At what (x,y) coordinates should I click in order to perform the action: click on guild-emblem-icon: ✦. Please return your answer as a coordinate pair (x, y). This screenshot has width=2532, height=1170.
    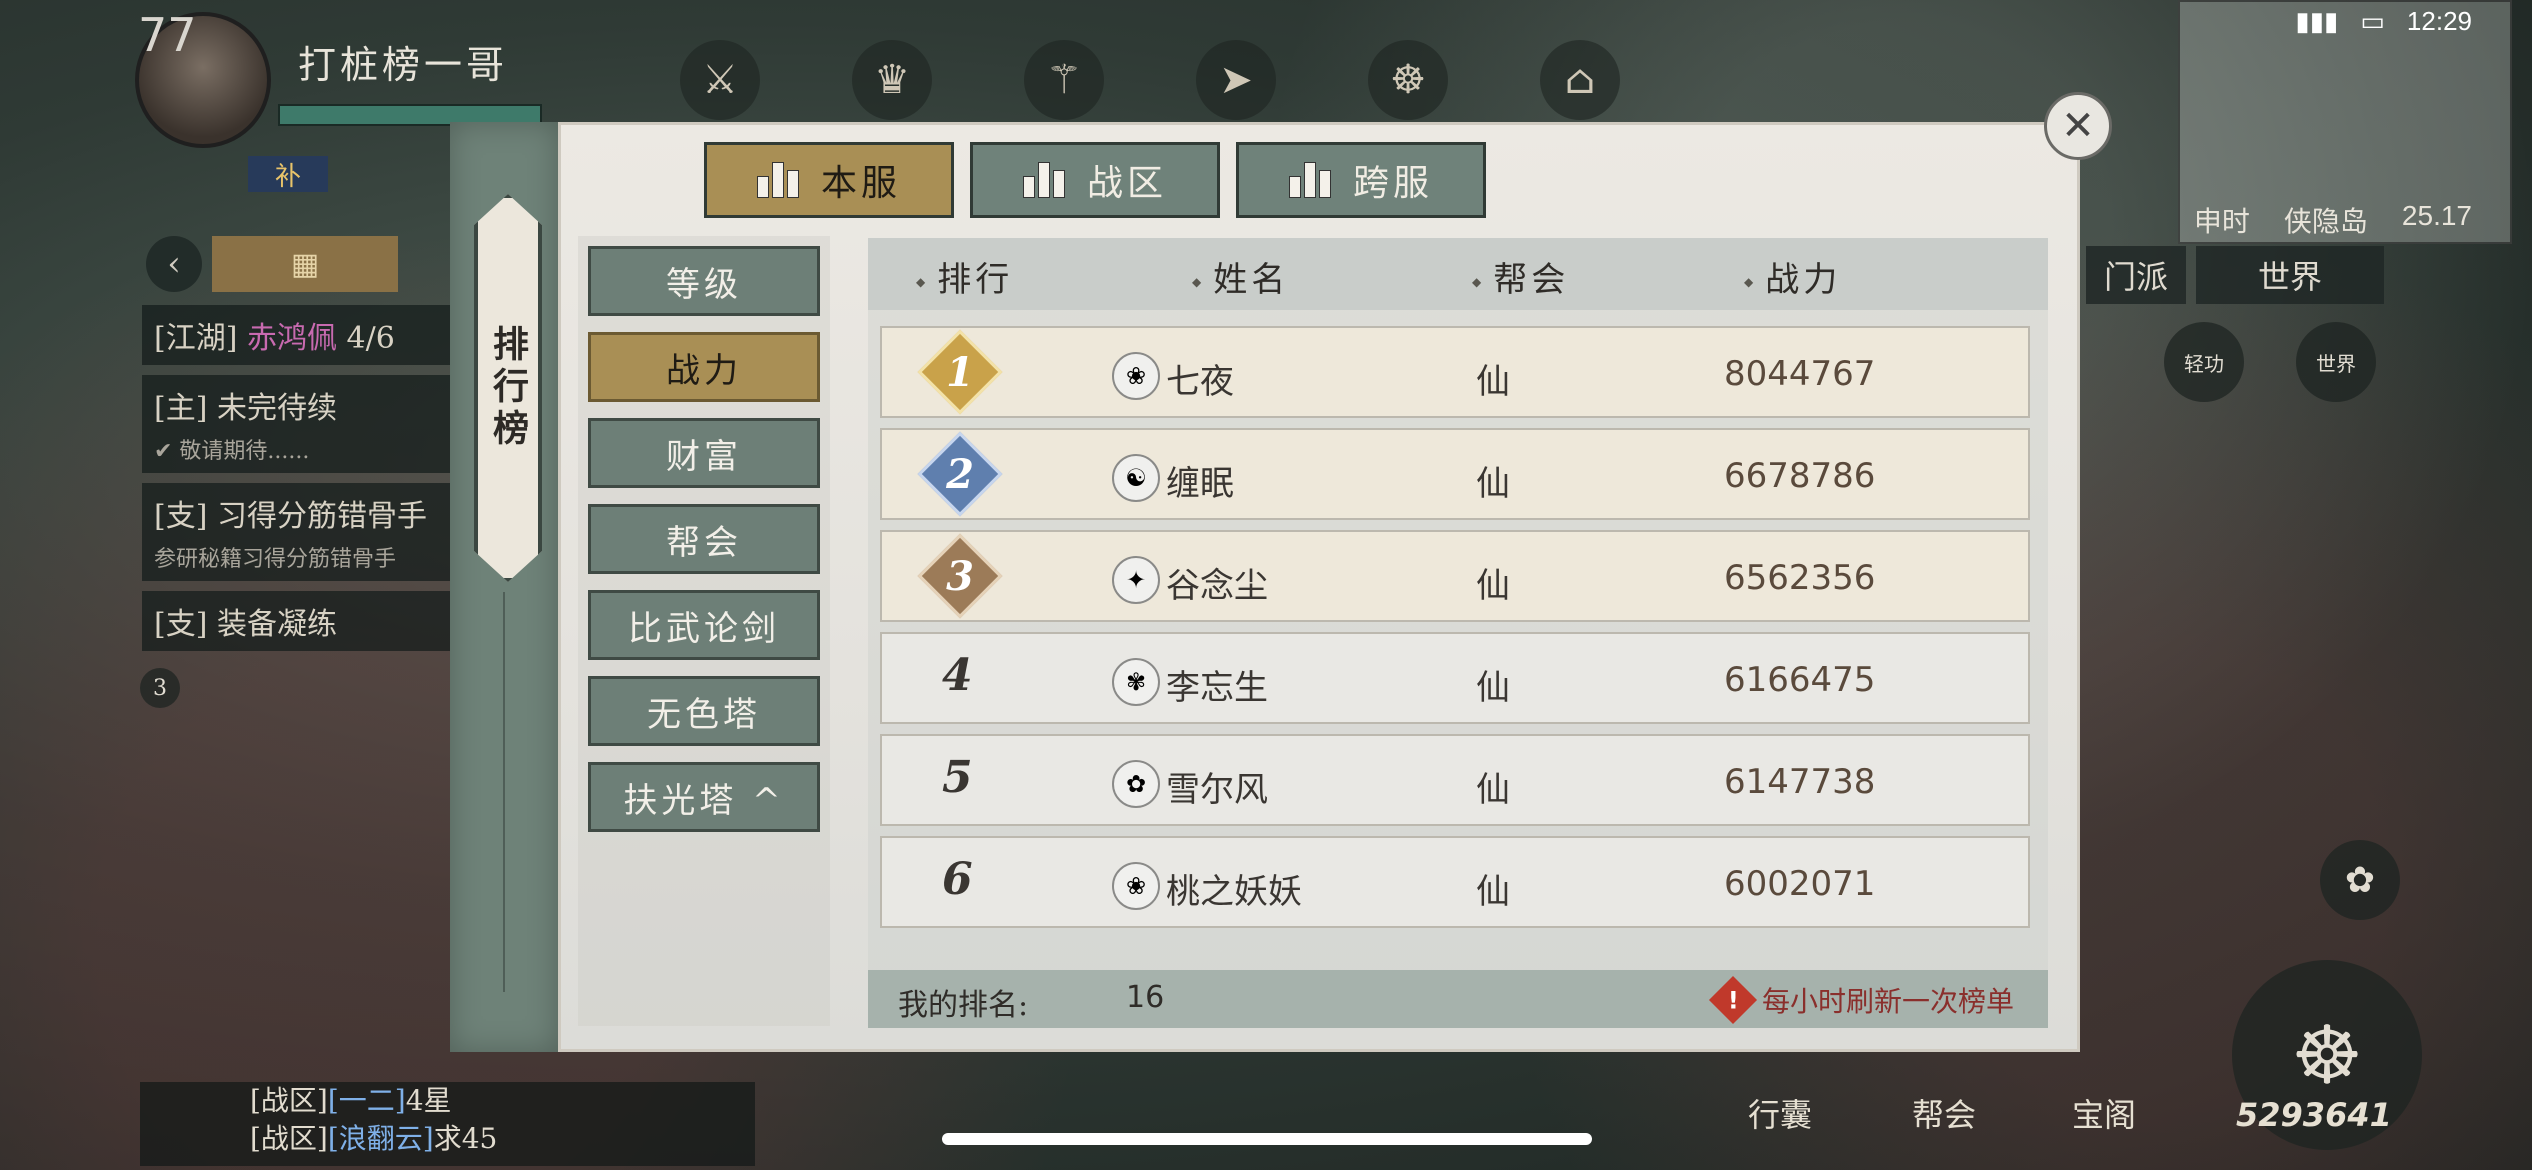
    Looking at the image, I should click on (1136, 580).